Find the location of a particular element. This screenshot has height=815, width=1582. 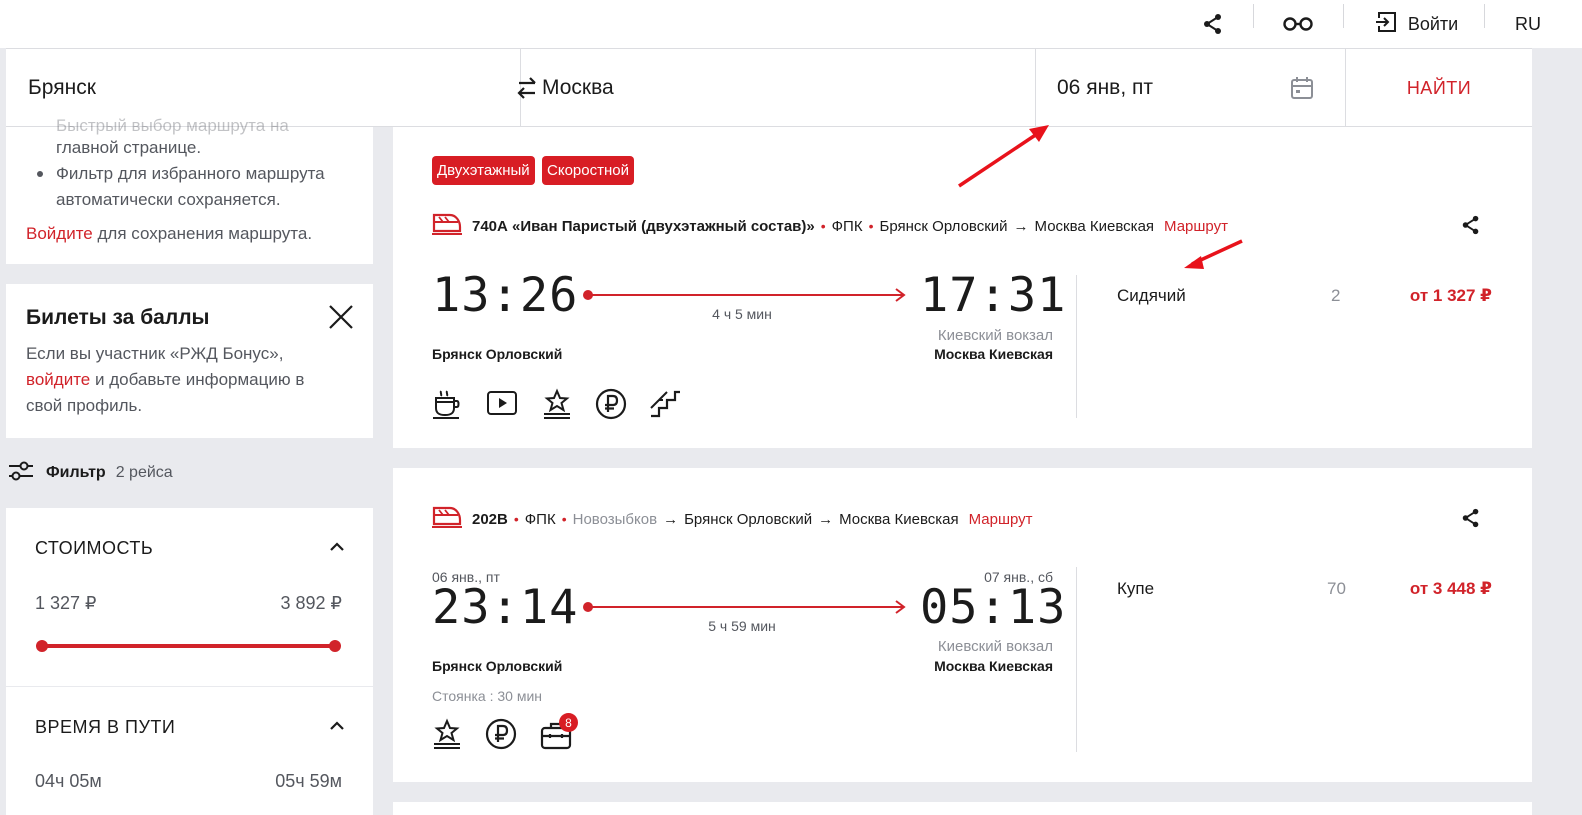

bonus-text-2: войдите и добавьте информацию в is located at coordinates (165, 380).